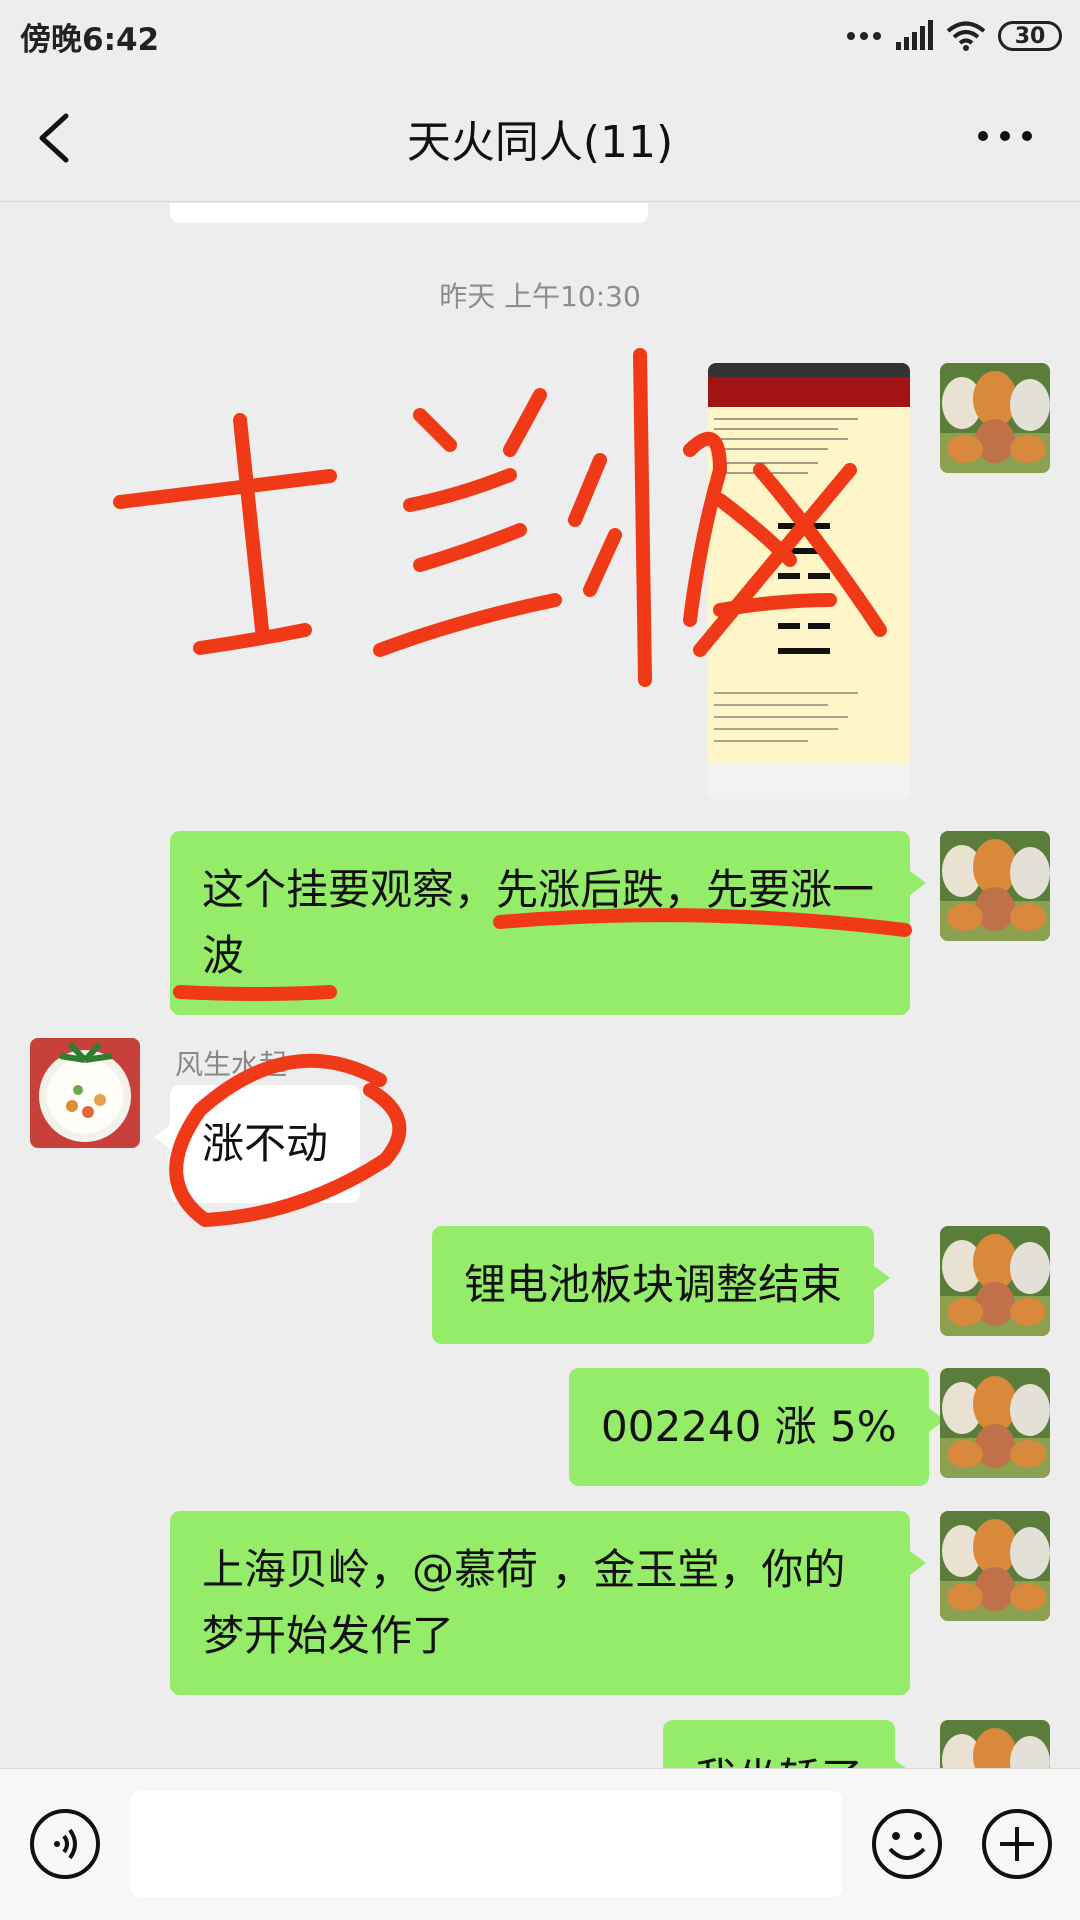 The width and height of the screenshot is (1080, 1920). What do you see at coordinates (864, 36) in the screenshot?
I see `signal-dots-icon` at bounding box center [864, 36].